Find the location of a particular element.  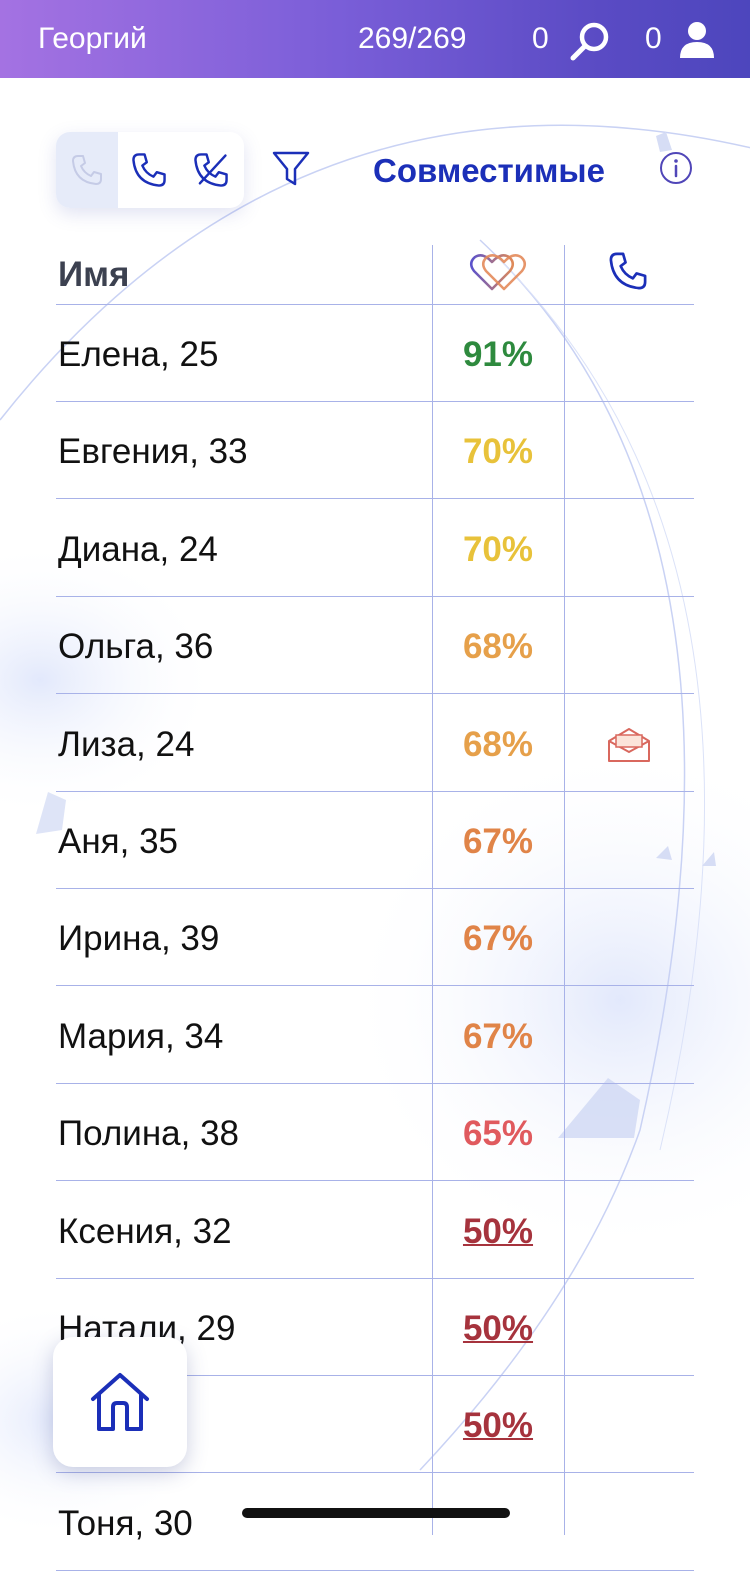

user-name: Георгий is located at coordinates (92, 39).